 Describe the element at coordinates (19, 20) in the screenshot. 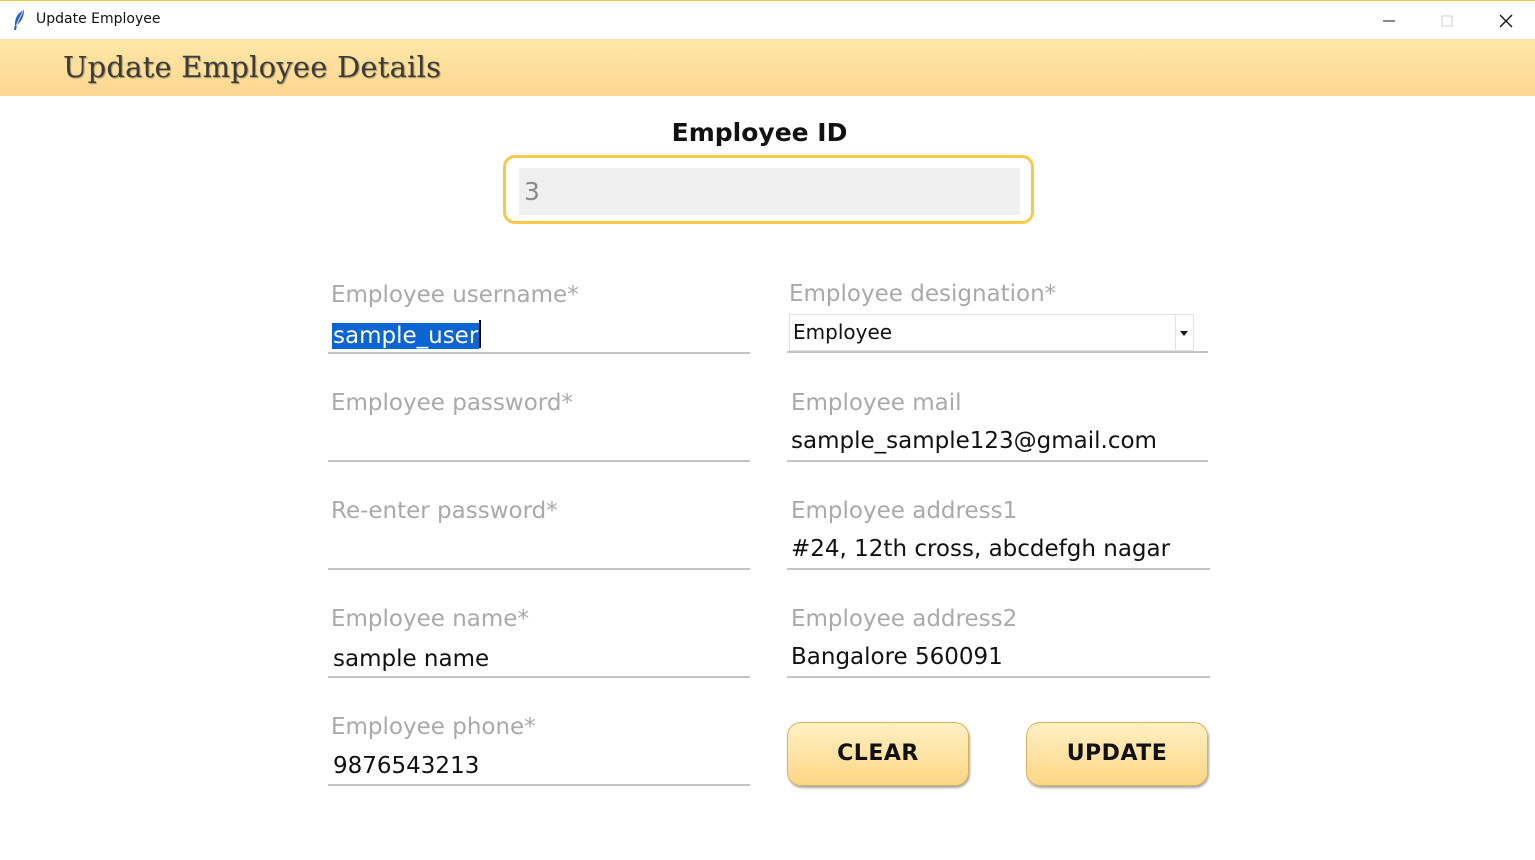

I see `feather-icon` at that location.